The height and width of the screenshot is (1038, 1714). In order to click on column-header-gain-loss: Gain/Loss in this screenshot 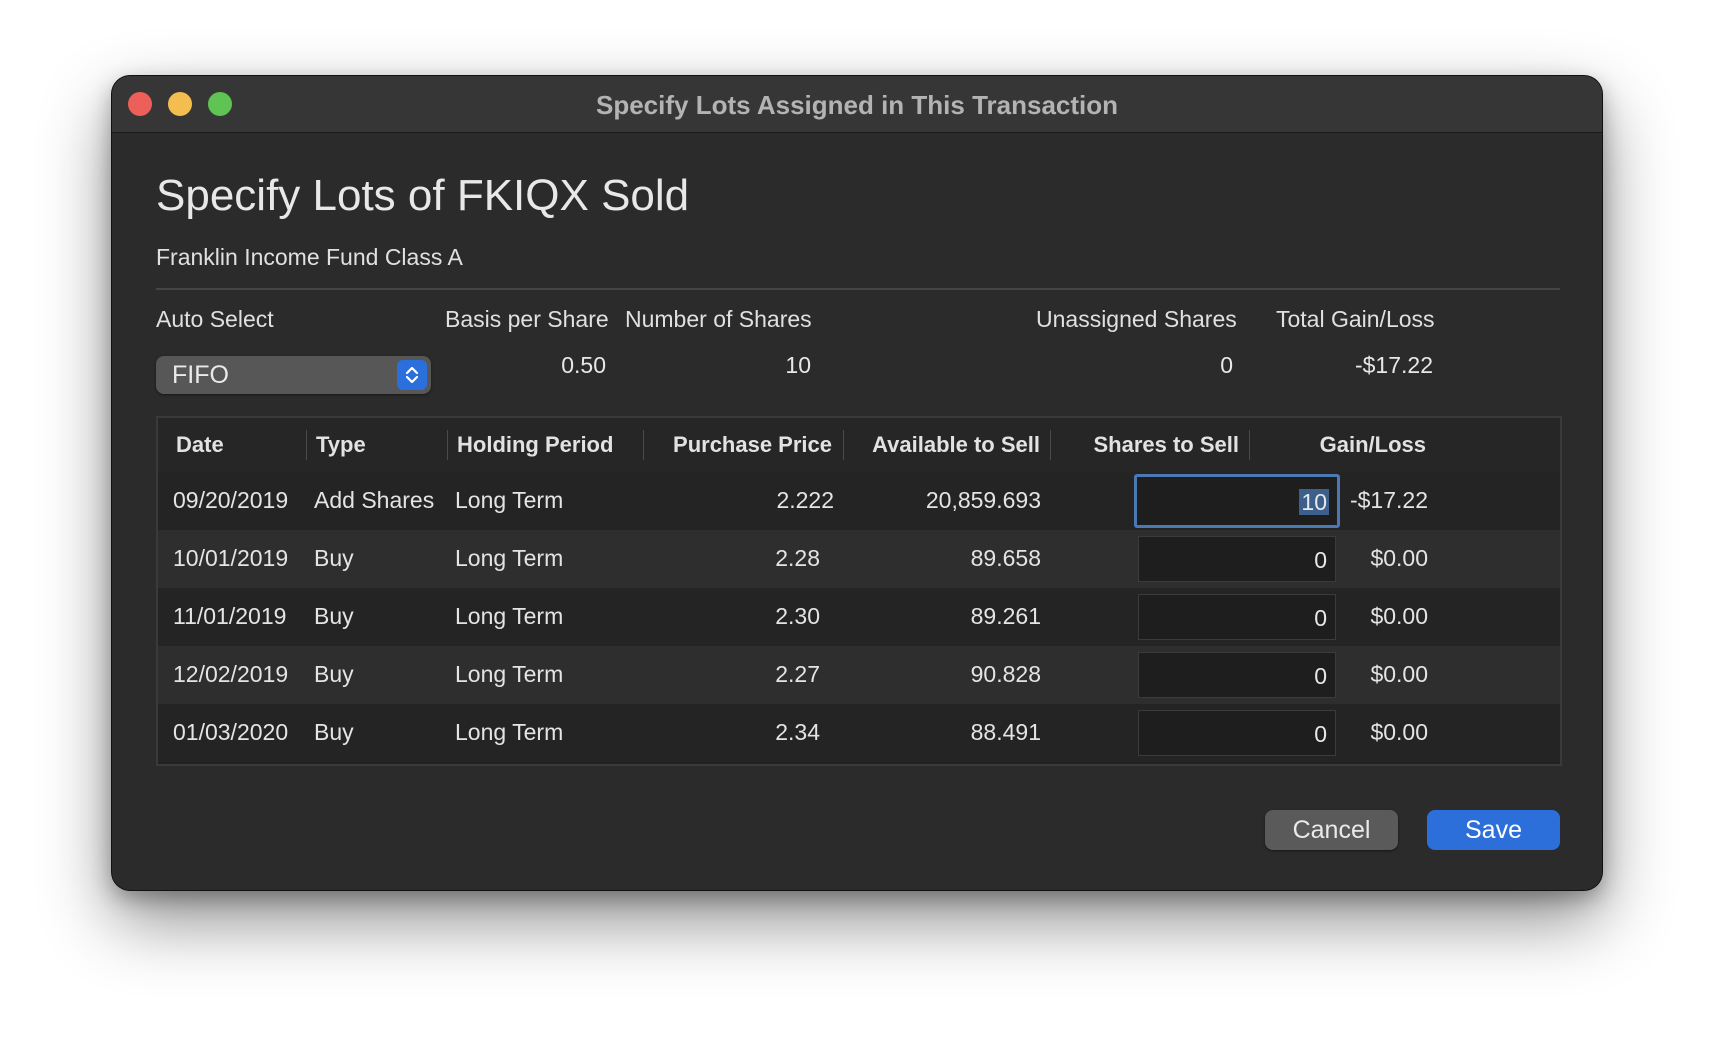, I will do `click(1342, 445)`.